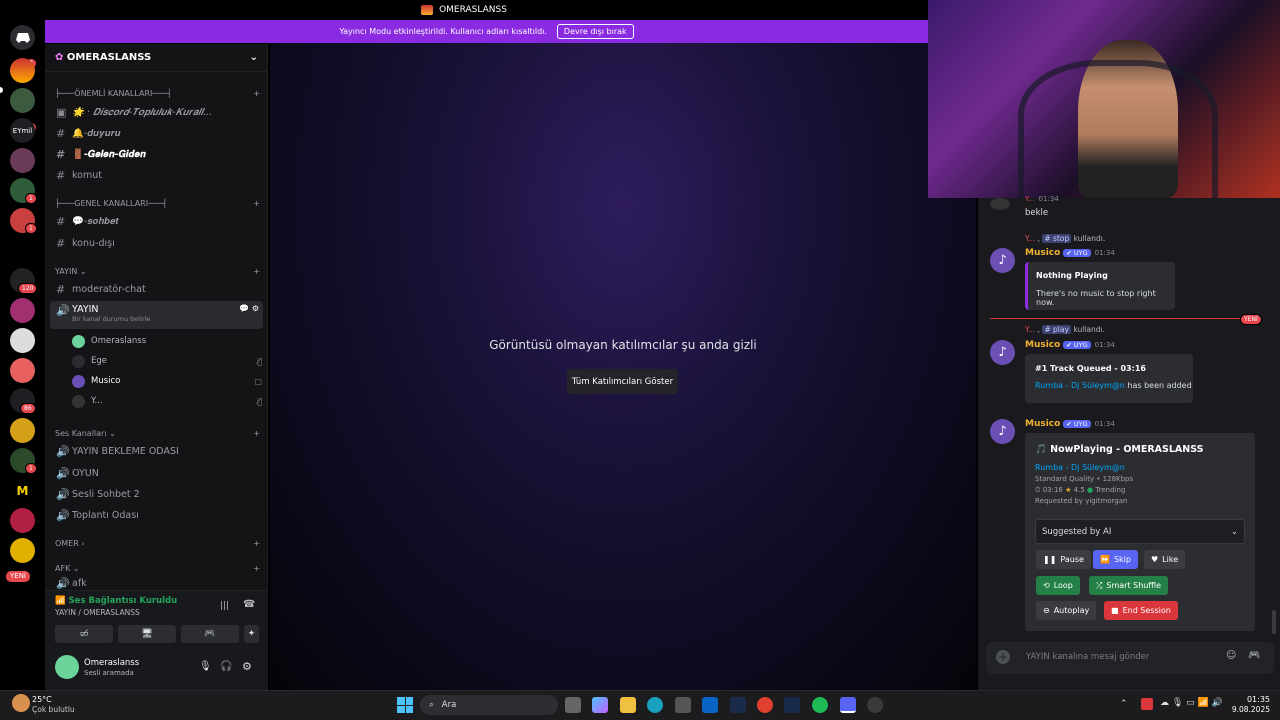 The image size is (1280, 720). I want to click on disconnect-icon: ☎, so click(249, 604).